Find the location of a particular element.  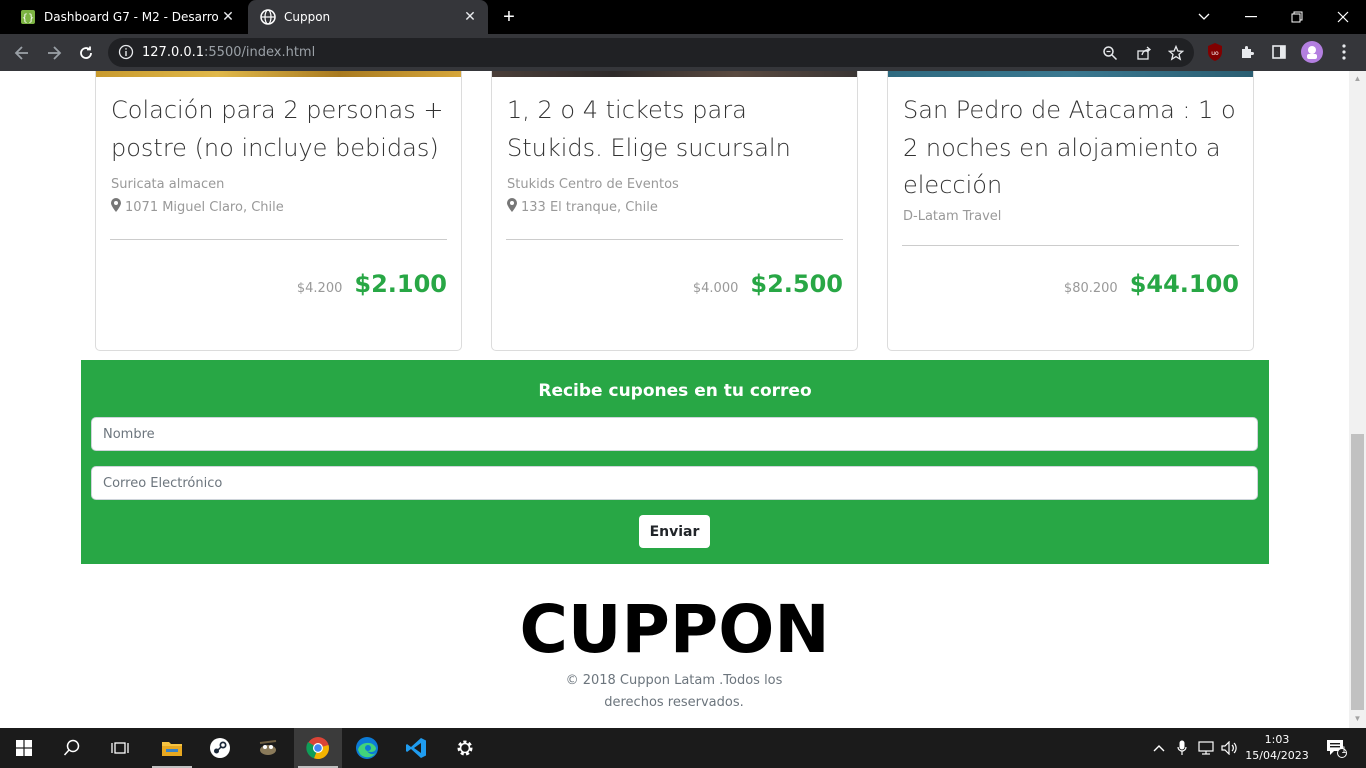

footer-logo: CUPPON is located at coordinates (674, 629).